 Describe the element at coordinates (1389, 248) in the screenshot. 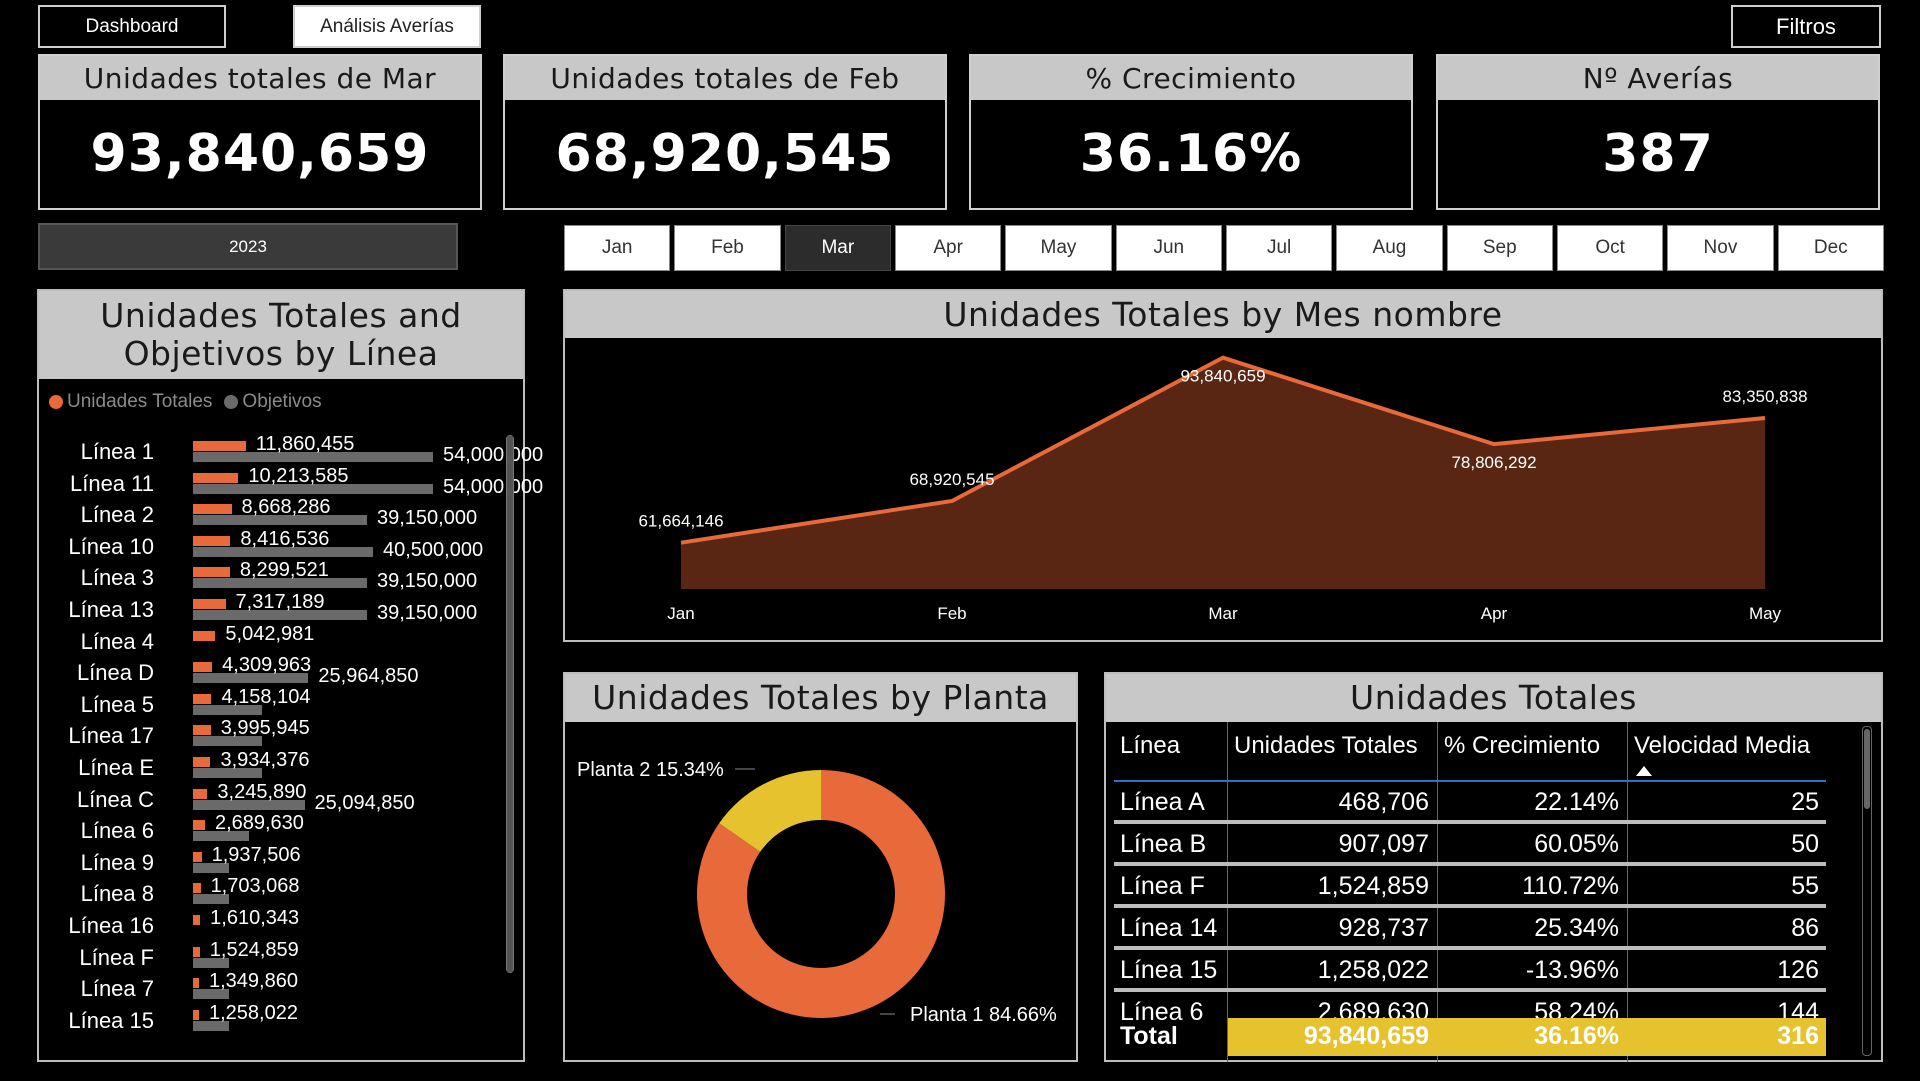

I see `month-aug: Aug` at that location.